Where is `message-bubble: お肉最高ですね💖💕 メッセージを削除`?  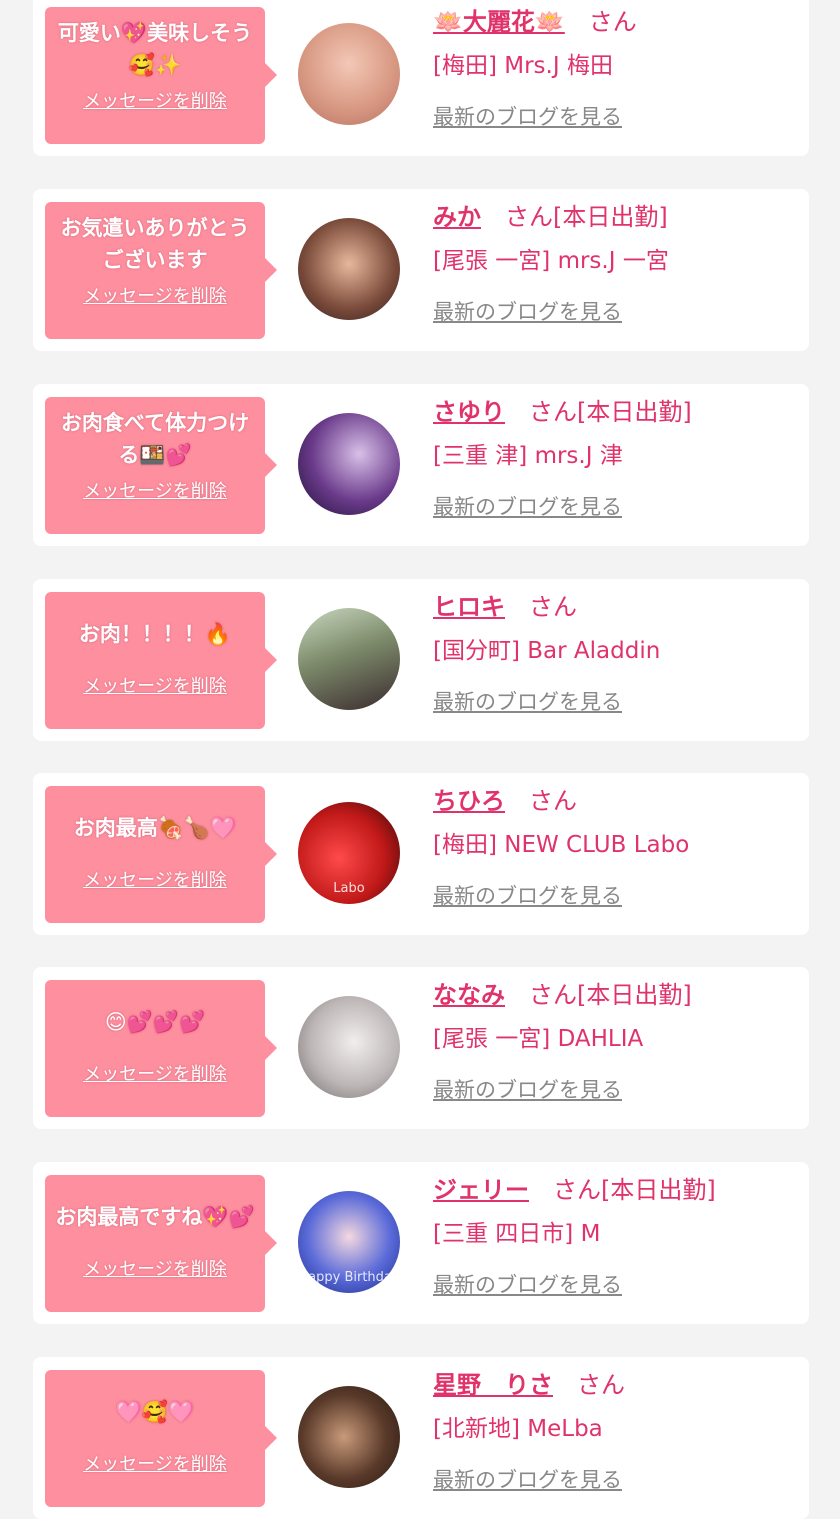 message-bubble: お肉最高ですね💖💕 メッセージを削除 is located at coordinates (161, 1243).